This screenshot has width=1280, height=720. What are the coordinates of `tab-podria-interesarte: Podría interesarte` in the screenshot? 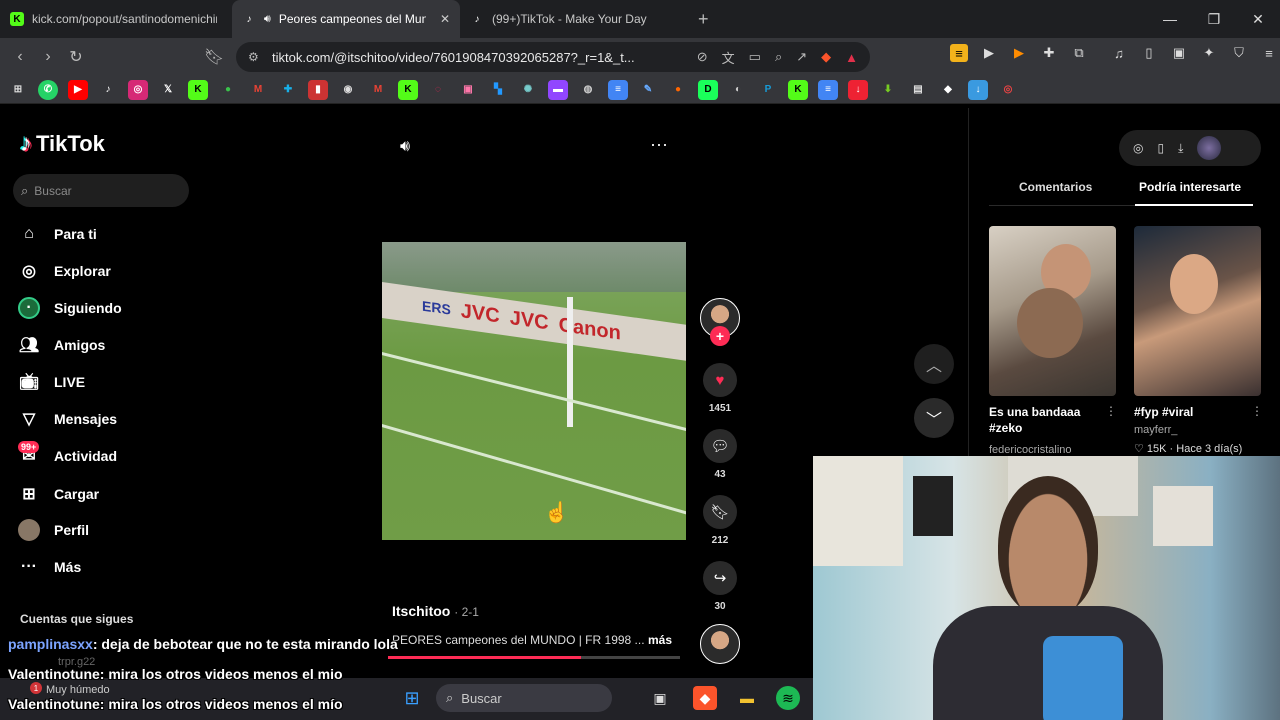 It's located at (1190, 187).